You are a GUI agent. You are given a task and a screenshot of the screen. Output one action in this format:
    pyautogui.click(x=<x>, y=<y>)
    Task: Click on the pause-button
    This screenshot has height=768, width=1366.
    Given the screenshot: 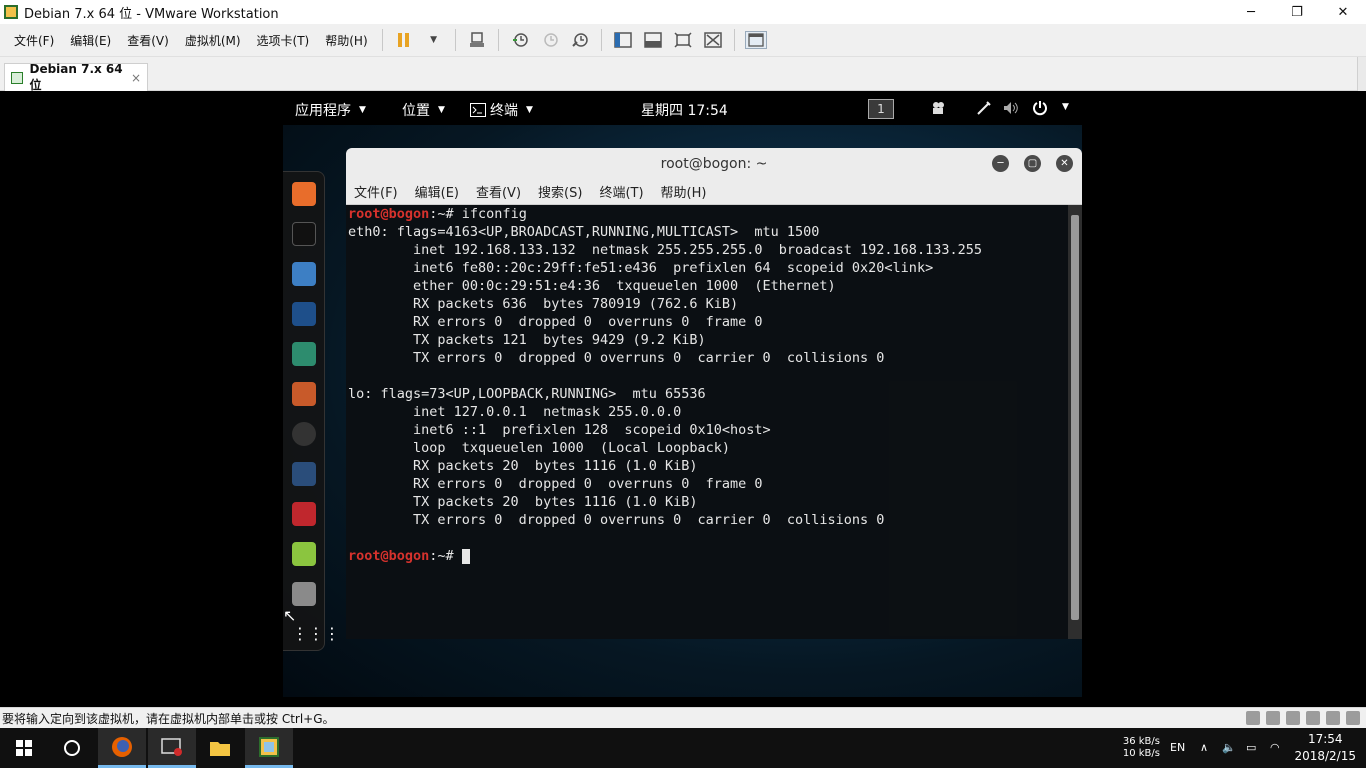 What is the action you would take?
    pyautogui.click(x=404, y=40)
    